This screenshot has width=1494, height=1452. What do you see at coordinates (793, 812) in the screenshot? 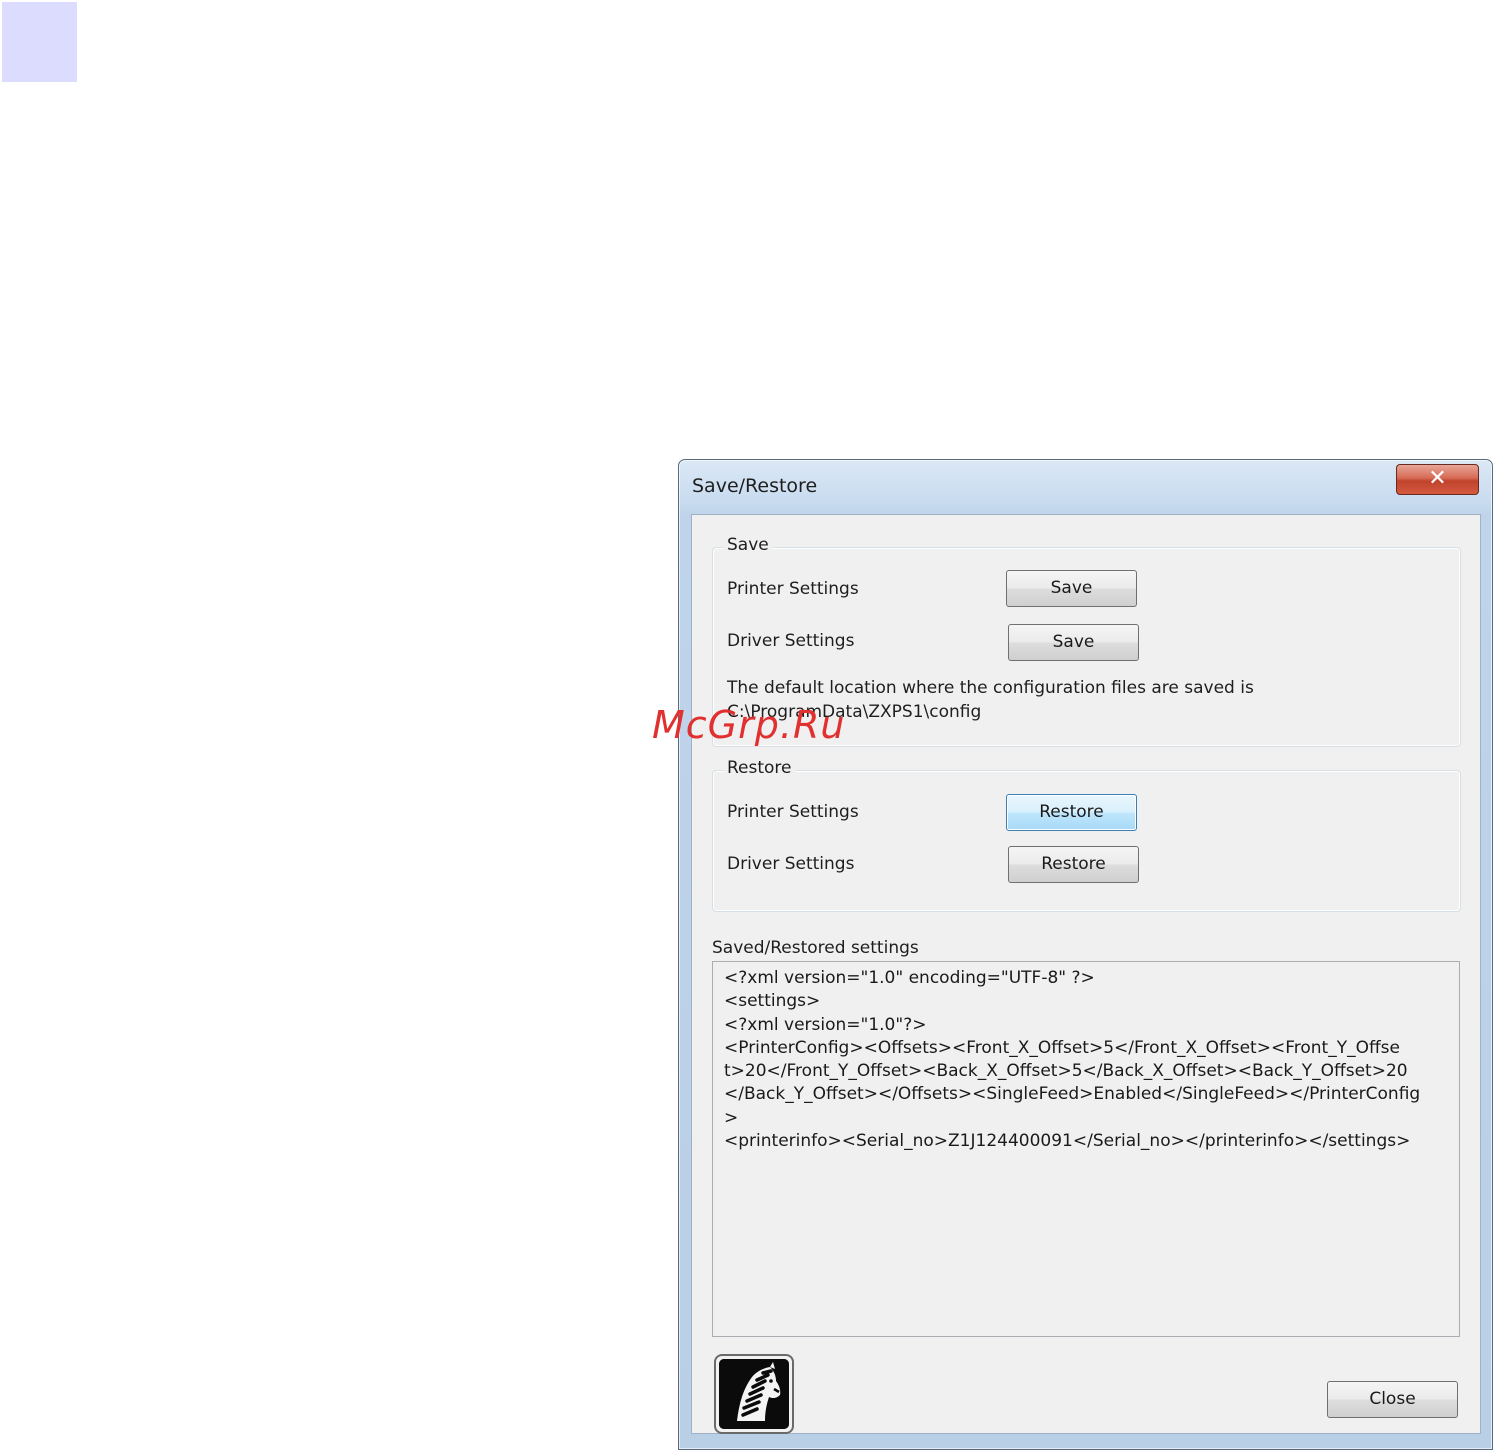
I see `restore-printer-settings-label: Printer Settings` at bounding box center [793, 812].